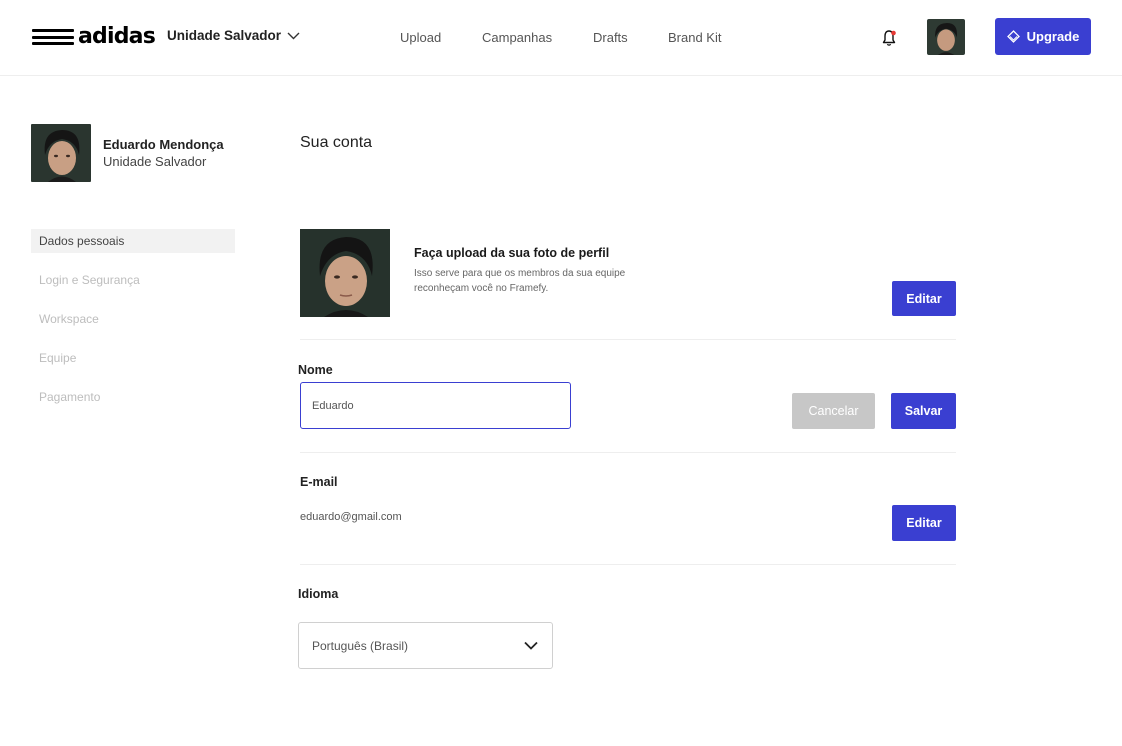 The width and height of the screenshot is (1122, 746). I want to click on sidebar-item-equipe: Equipe, so click(133, 358).